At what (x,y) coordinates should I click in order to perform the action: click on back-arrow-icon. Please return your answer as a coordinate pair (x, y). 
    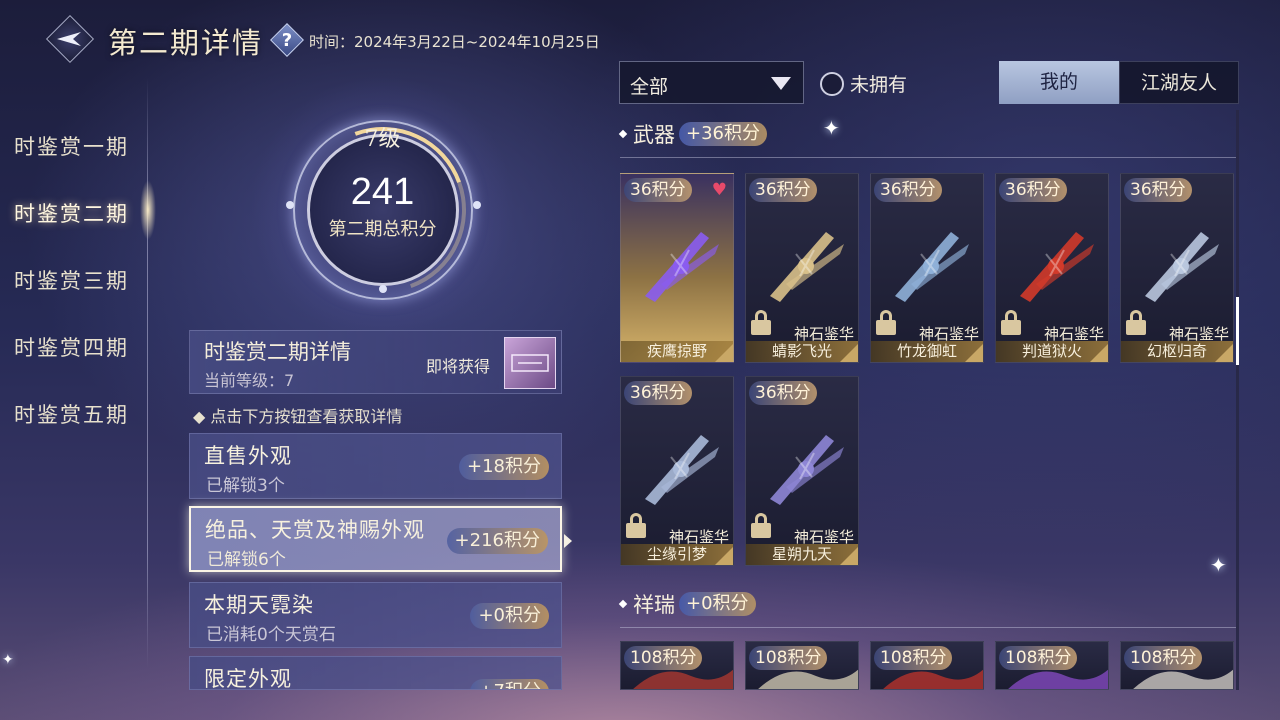
    Looking at the image, I should click on (69, 39).